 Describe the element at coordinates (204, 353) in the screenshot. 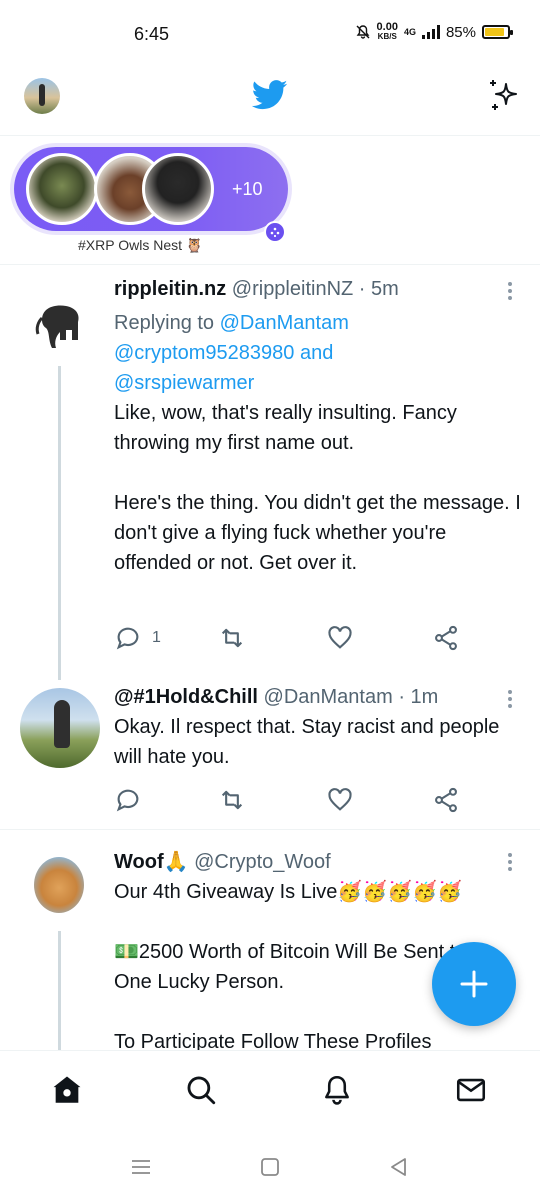

I see `mention-link: @cryptom95283980` at that location.